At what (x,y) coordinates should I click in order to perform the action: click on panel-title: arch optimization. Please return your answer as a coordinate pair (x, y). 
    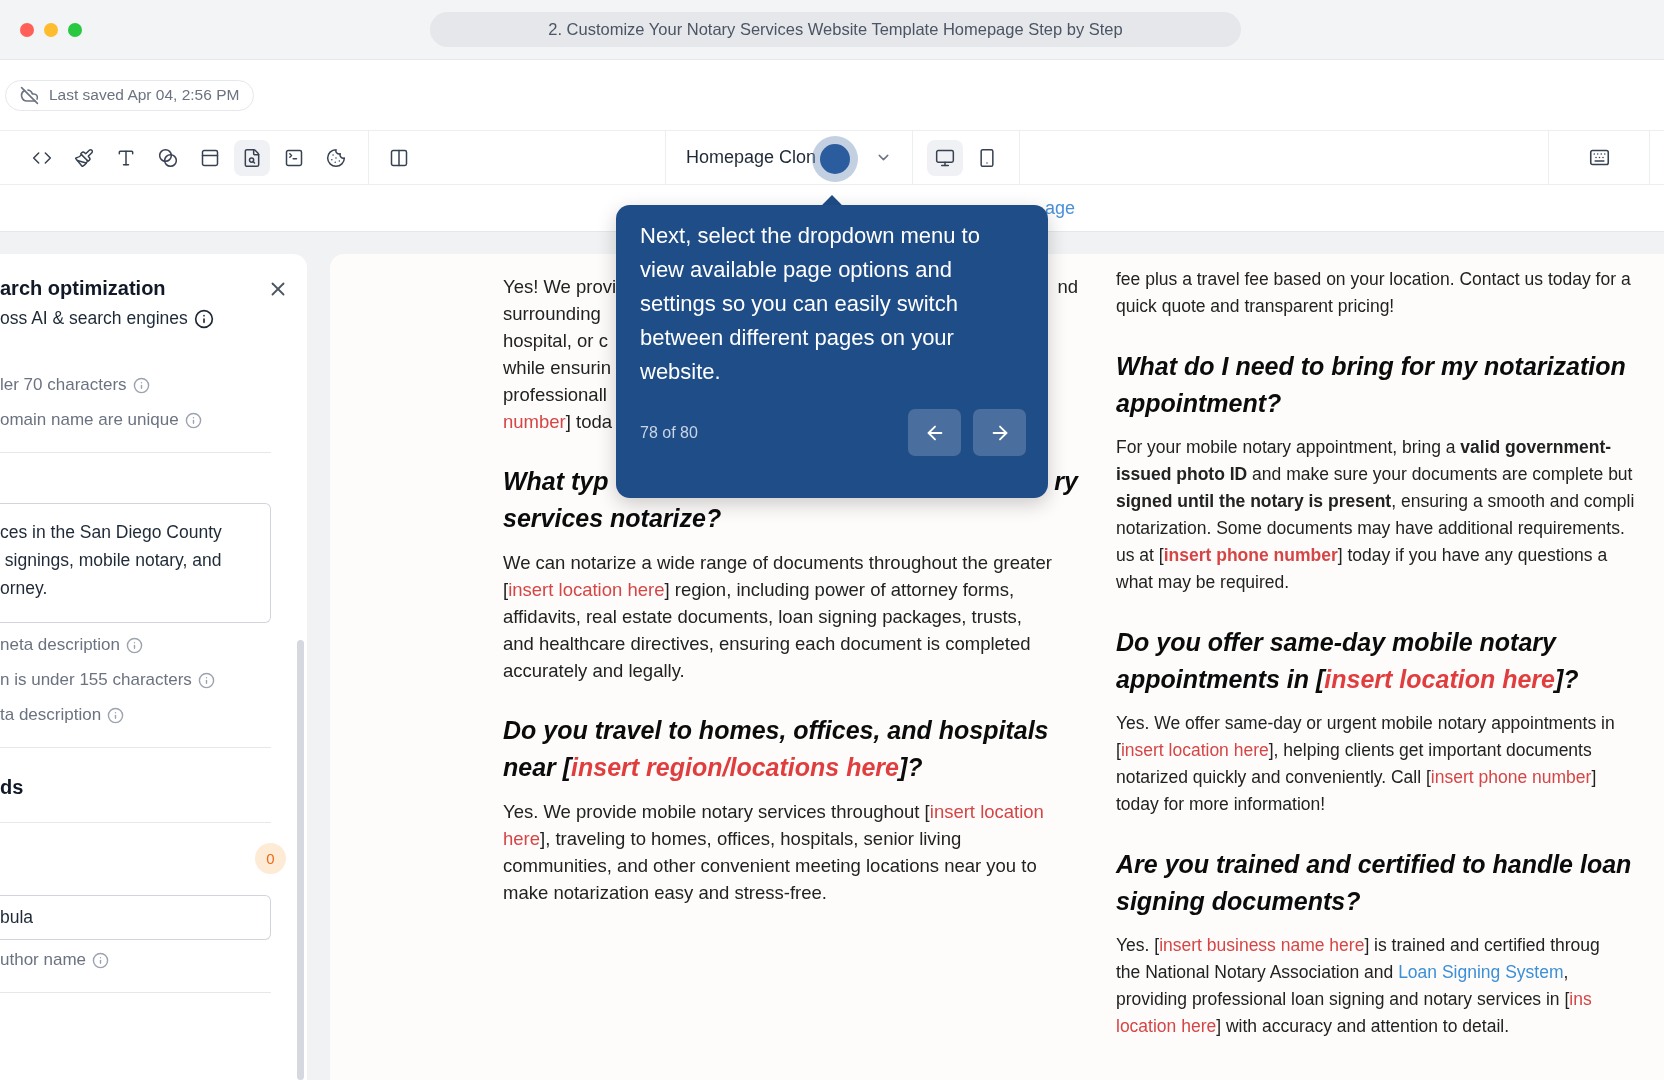
    Looking at the image, I should click on (83, 288).